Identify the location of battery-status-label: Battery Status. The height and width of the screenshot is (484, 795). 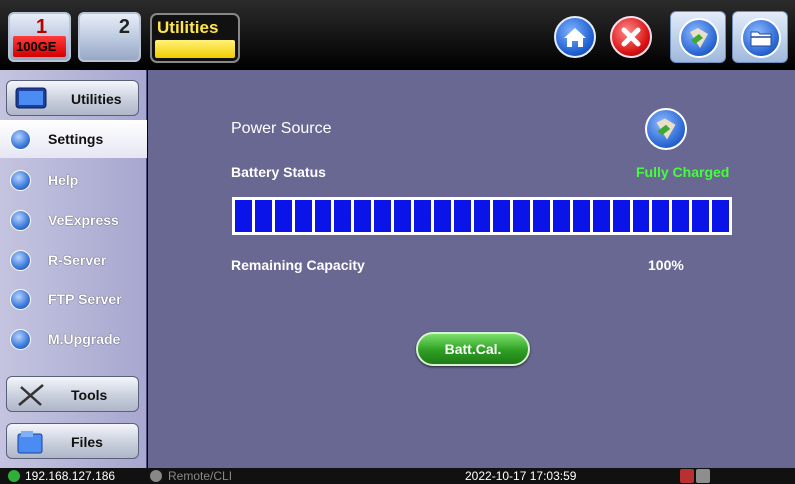
(278, 172).